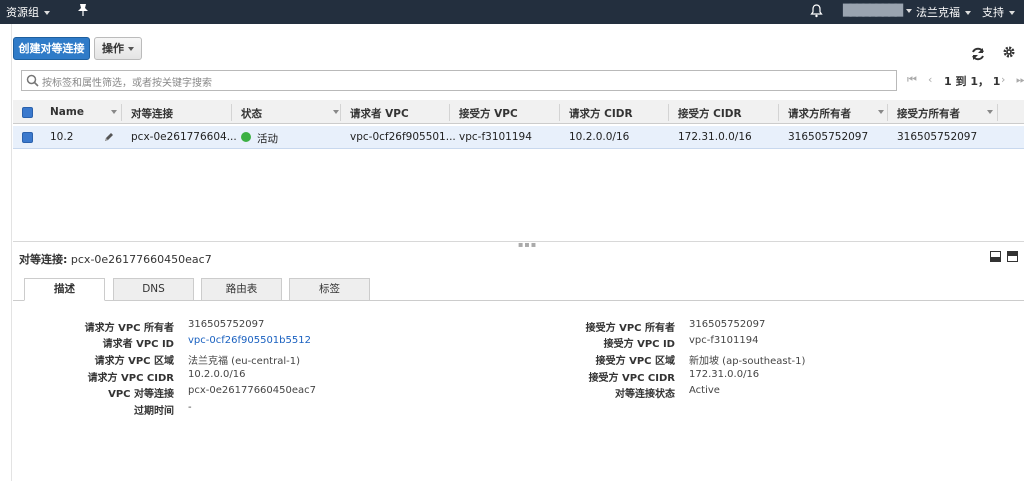 The width and height of the screenshot is (1024, 481). Describe the element at coordinates (527, 244) in the screenshot. I see `drag-handle-icon: ▪▪▪` at that location.